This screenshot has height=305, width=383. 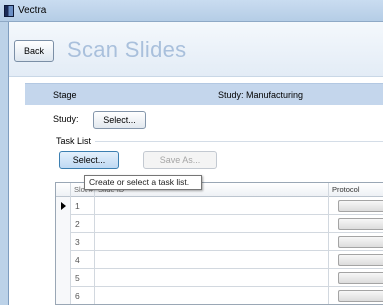 What do you see at coordinates (83, 278) in the screenshot?
I see `slot-cell: 5` at bounding box center [83, 278].